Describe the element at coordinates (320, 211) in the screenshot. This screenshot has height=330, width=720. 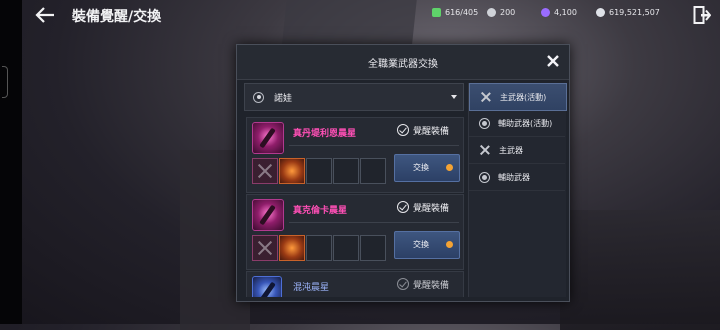
I see `item-name: 真克倫卡晨星` at that location.